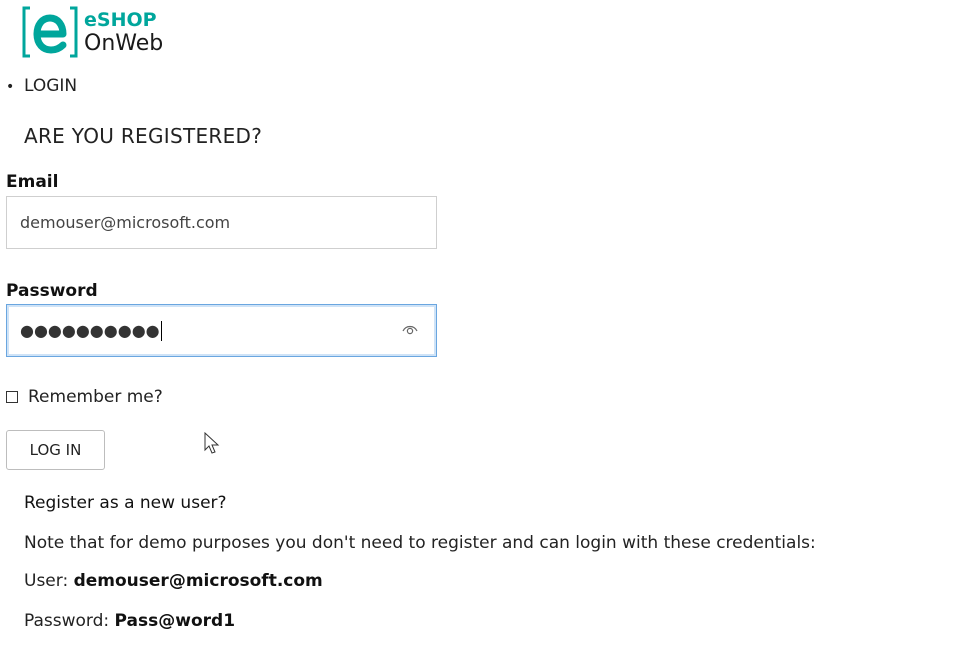 The height and width of the screenshot is (662, 975). I want to click on eshop-logo: eSHOP OnWeb, so click(107, 32).